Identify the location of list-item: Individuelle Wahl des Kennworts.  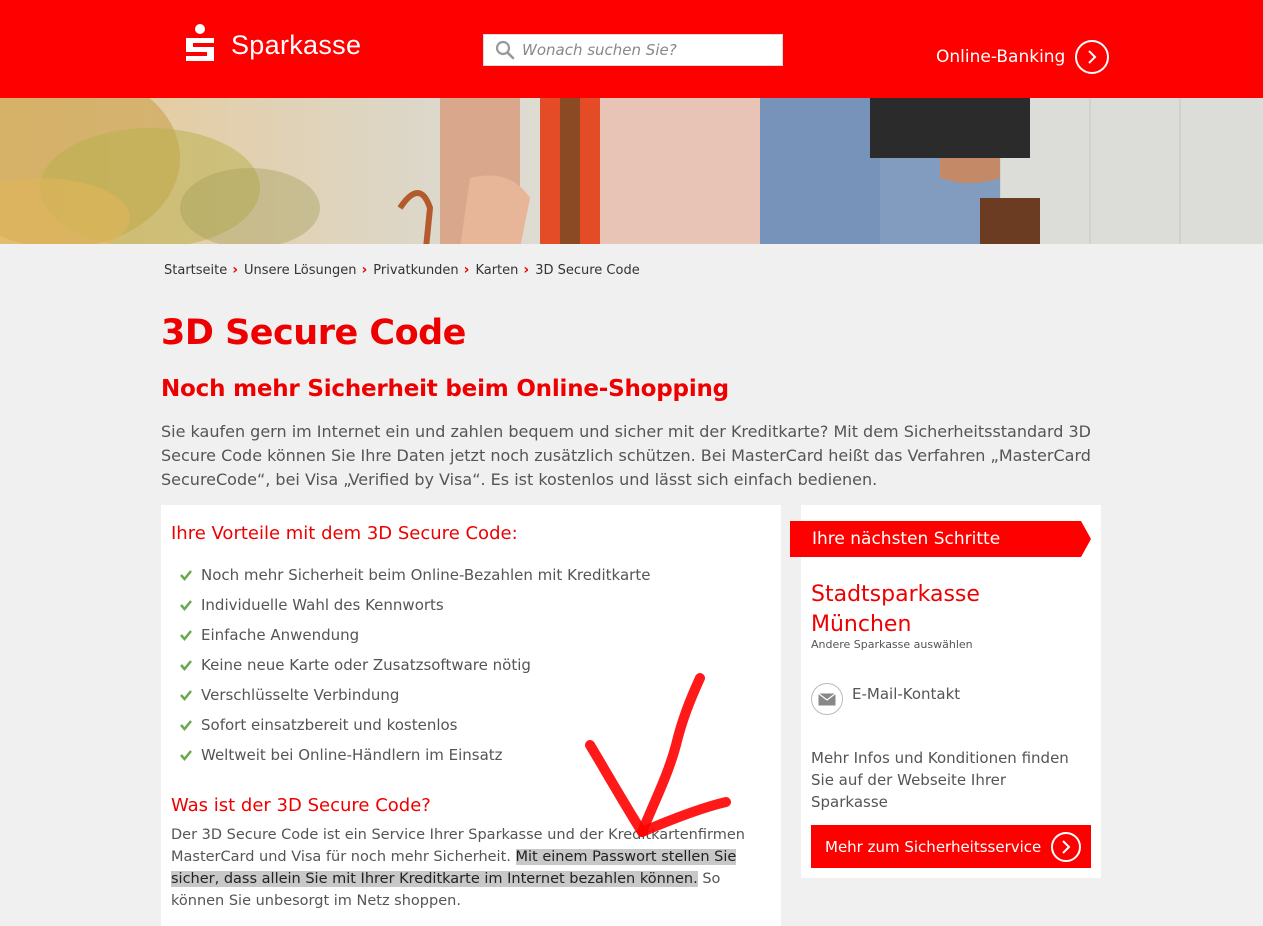
(414, 605).